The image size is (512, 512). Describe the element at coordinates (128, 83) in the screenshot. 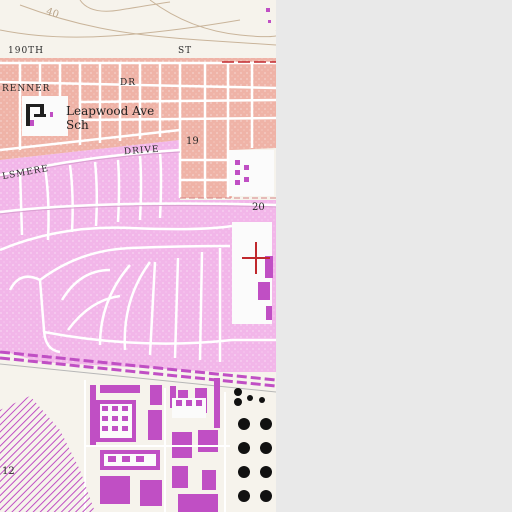

I see `street-label-dr: DR` at that location.